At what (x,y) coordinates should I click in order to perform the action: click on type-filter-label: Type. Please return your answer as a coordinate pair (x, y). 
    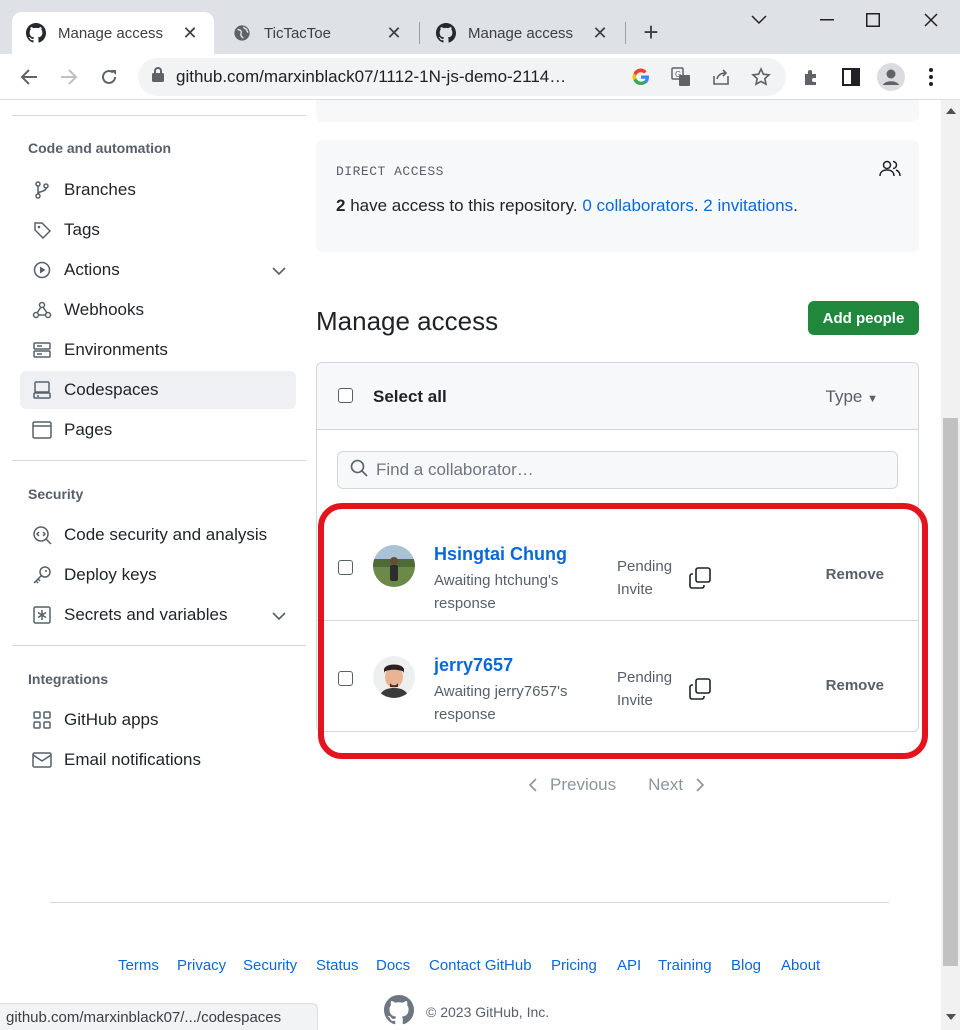
    Looking at the image, I should click on (844, 396).